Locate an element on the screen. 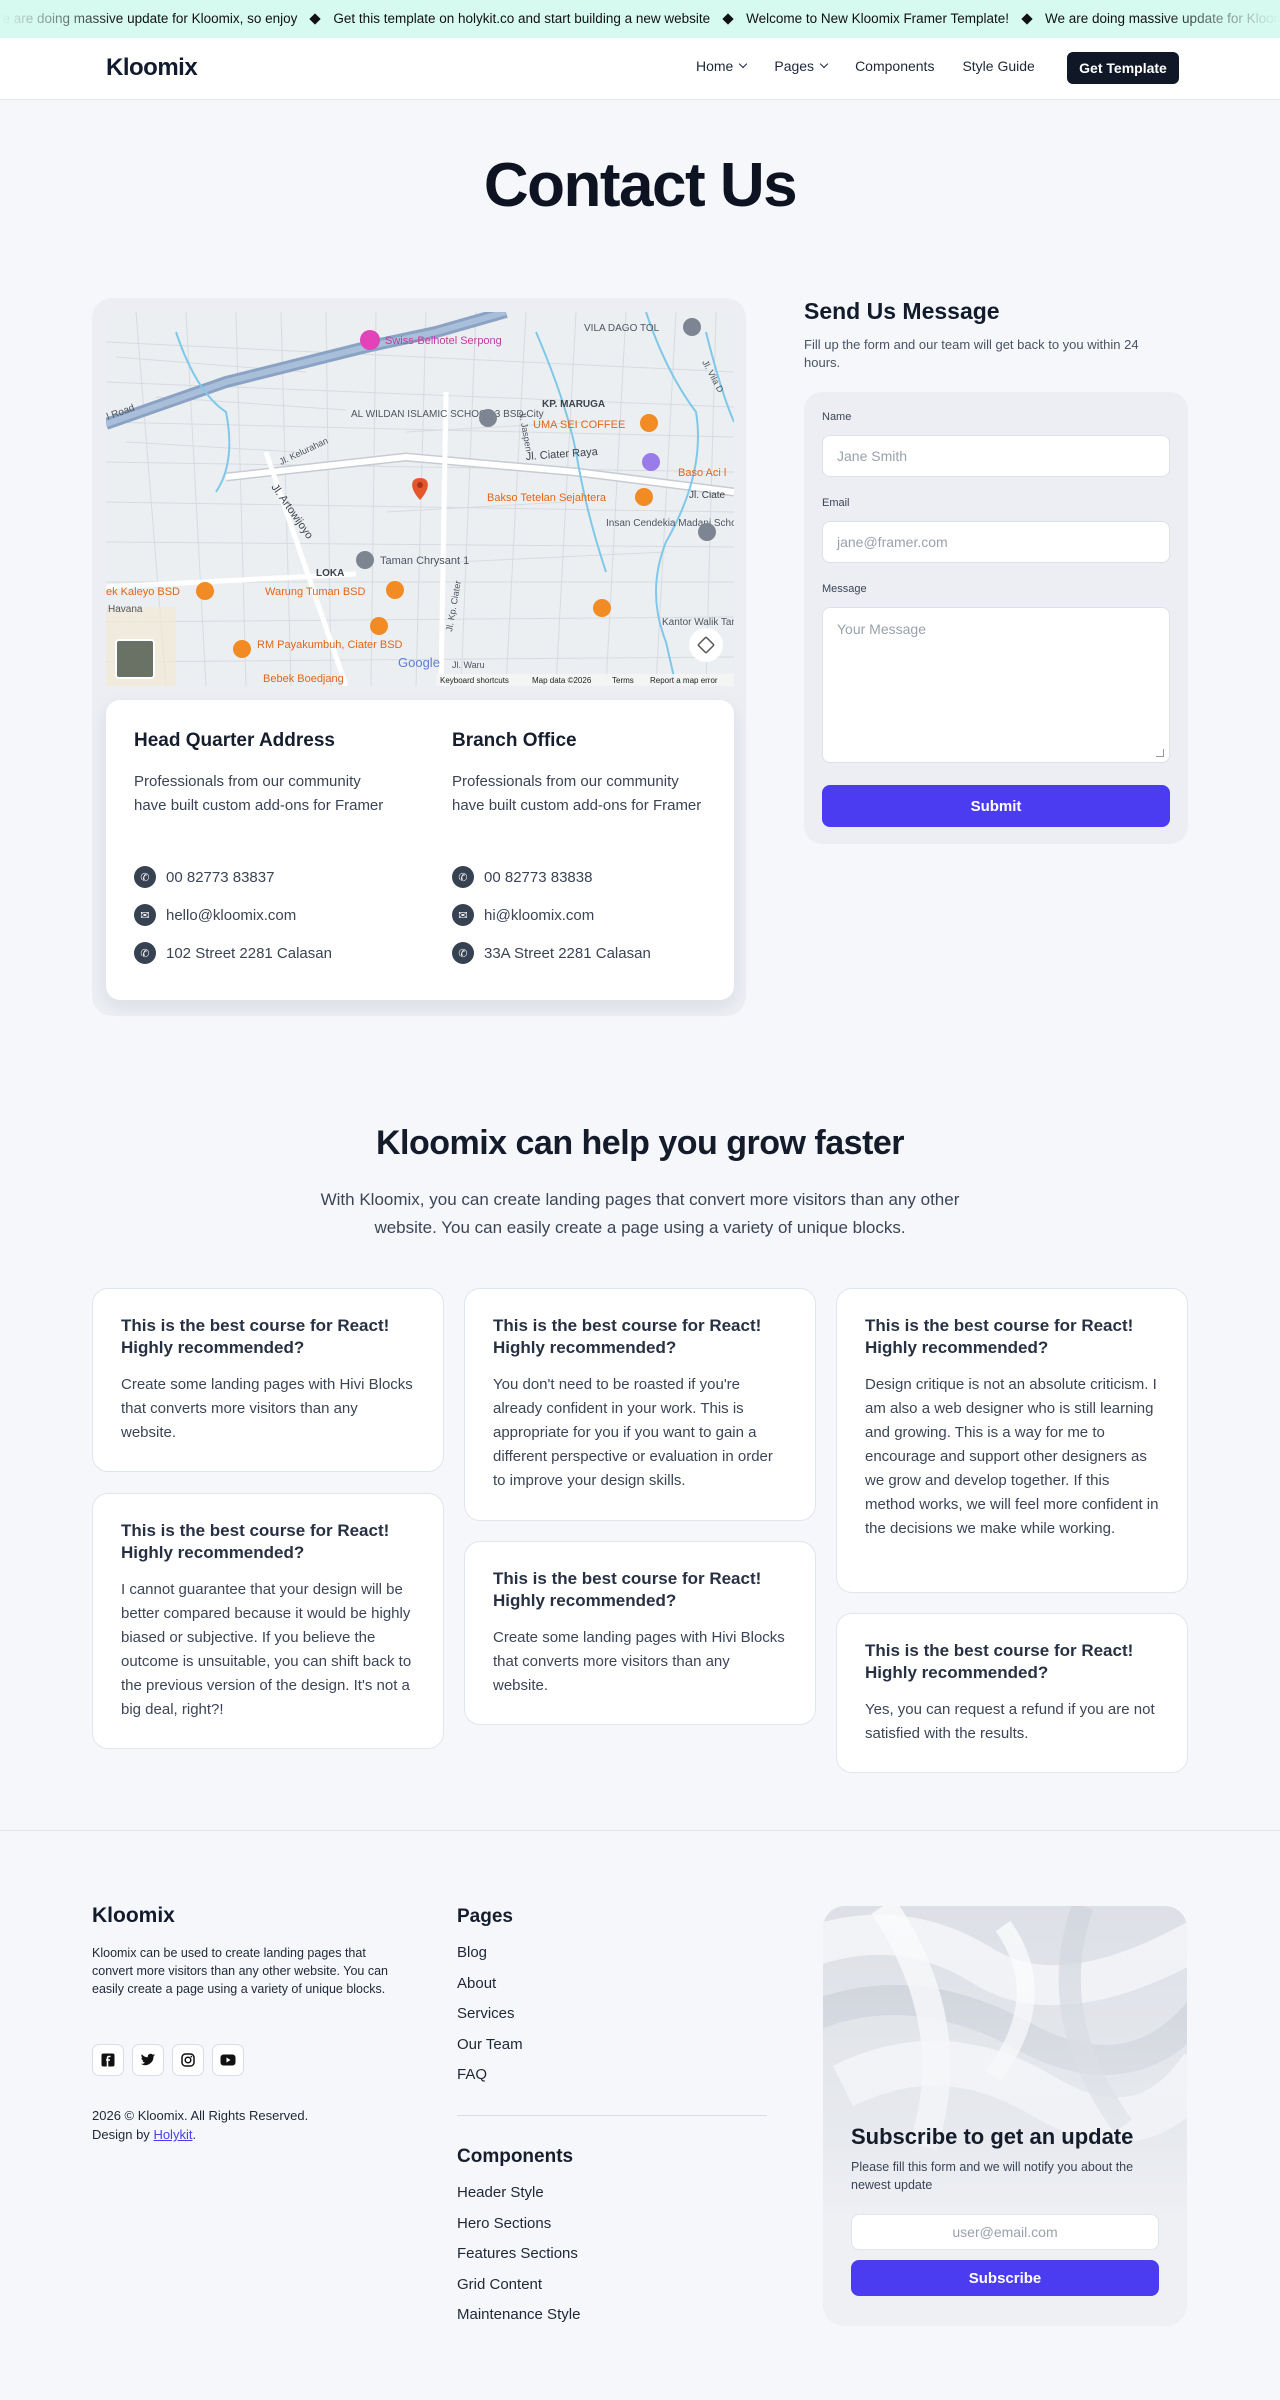 The image size is (1280, 2400). footer-link-services: Services is located at coordinates (490, 2019).